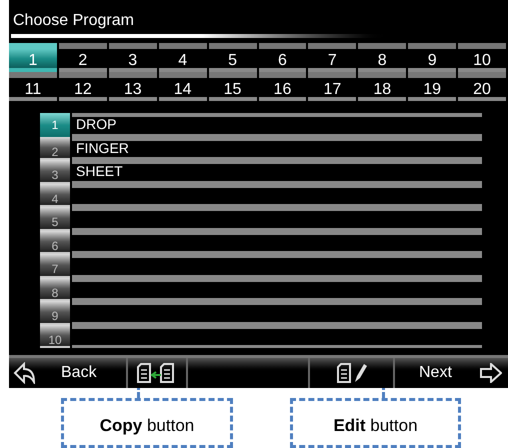  Describe the element at coordinates (55, 148) in the screenshot. I see `program-number: 2` at that location.